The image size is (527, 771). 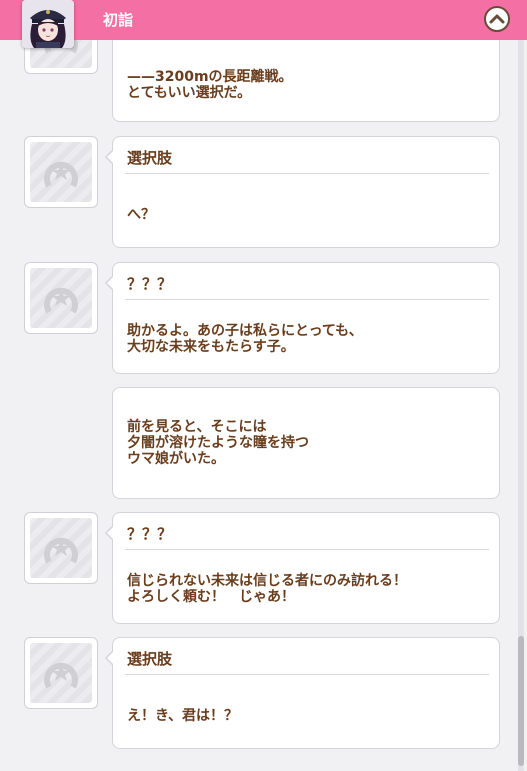 What do you see at coordinates (263, 20) in the screenshot?
I see `log-header: 初詣` at bounding box center [263, 20].